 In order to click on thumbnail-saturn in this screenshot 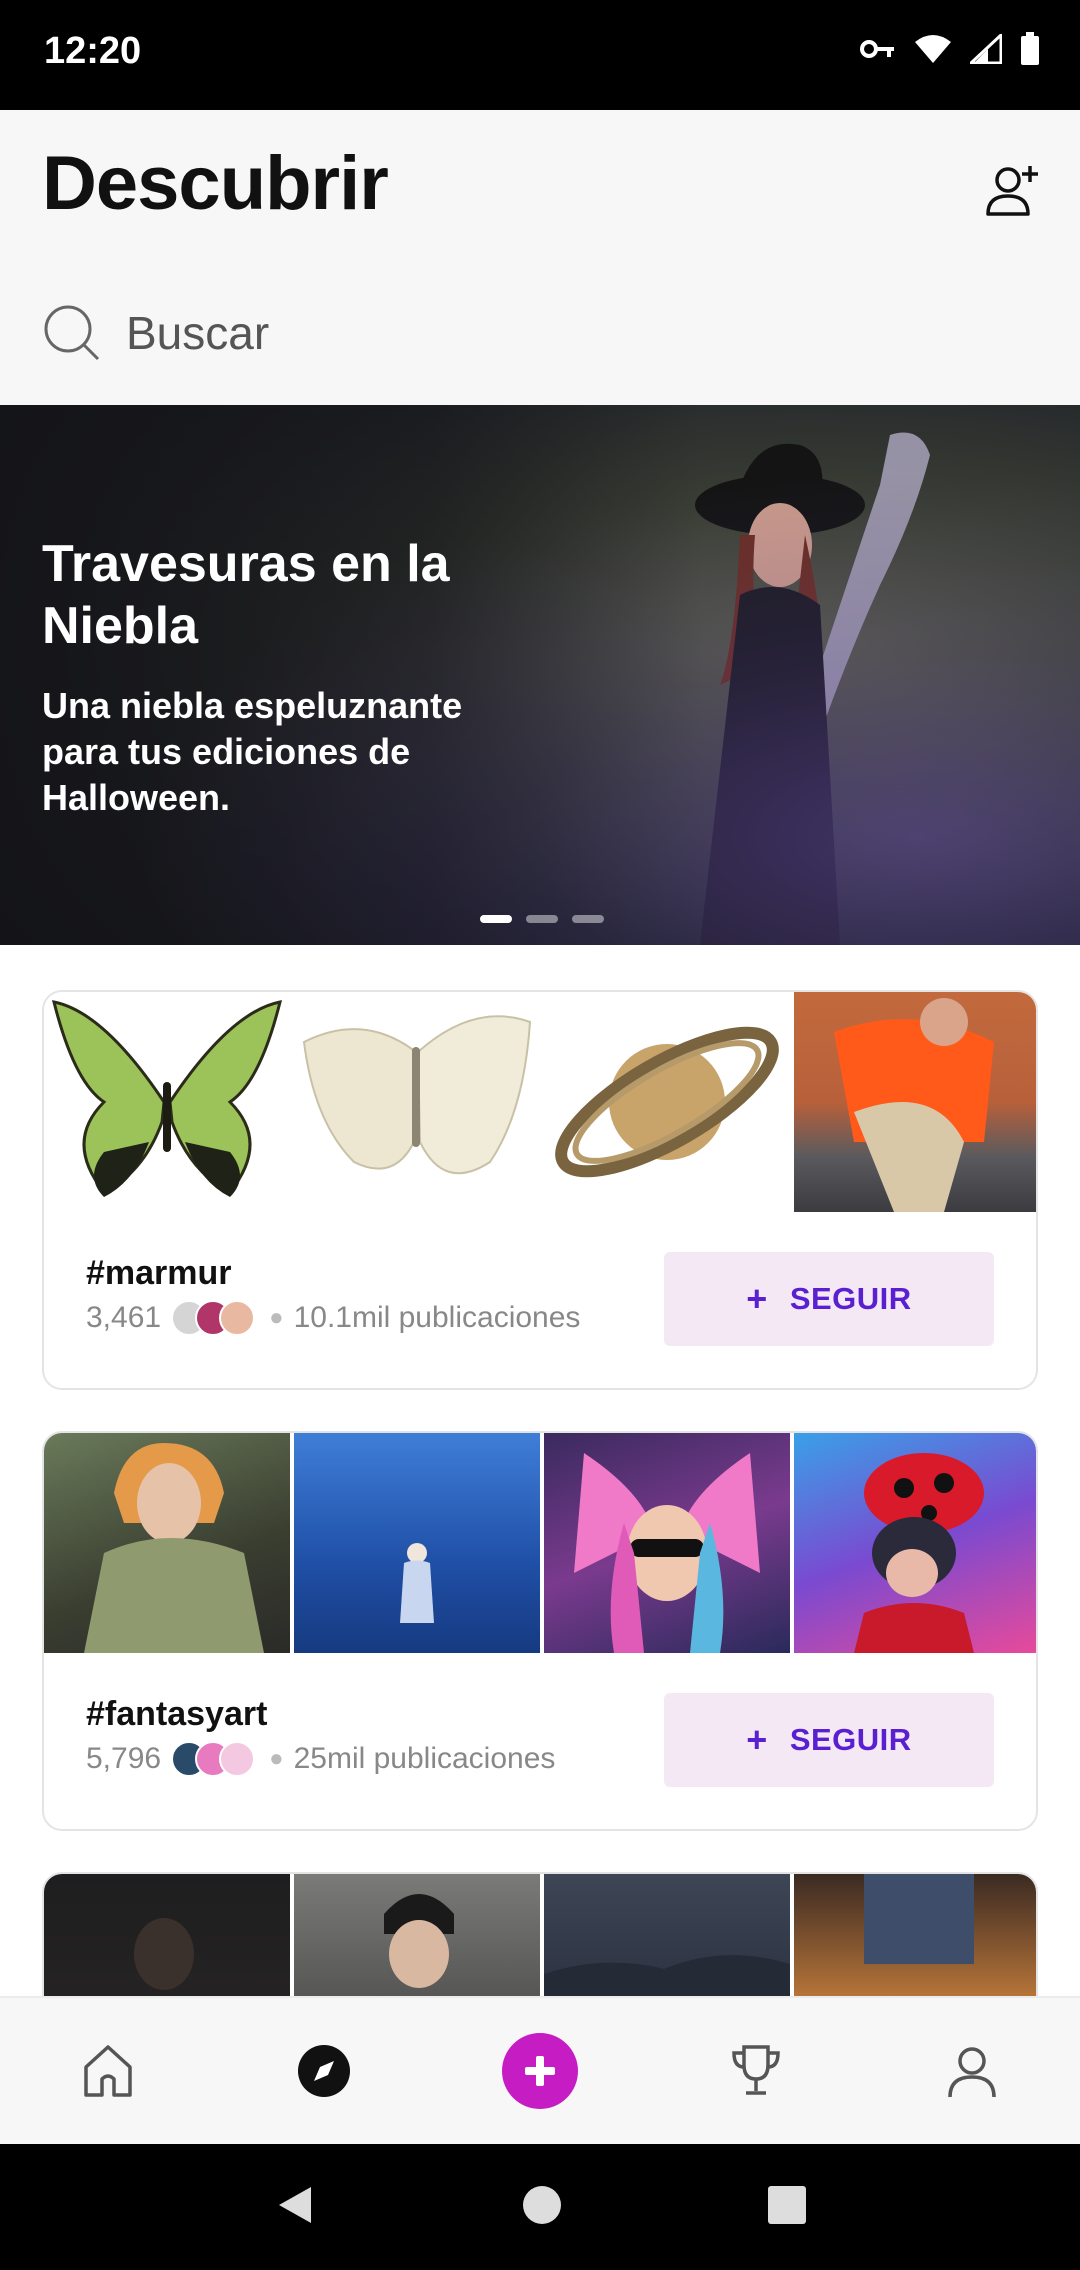, I will do `click(667, 1102)`.